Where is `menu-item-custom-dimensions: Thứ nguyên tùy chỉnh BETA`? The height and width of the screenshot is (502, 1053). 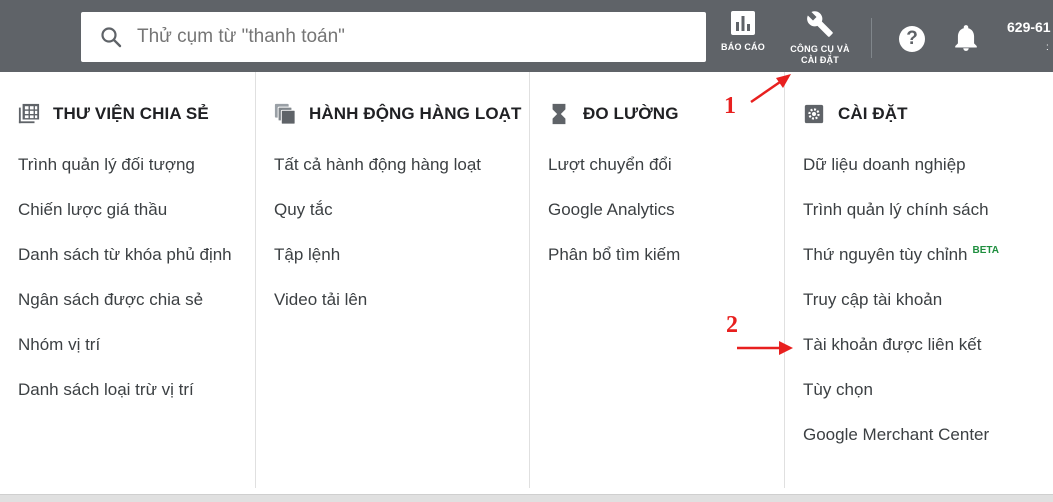 menu-item-custom-dimensions: Thứ nguyên tùy chỉnh BETA is located at coordinates (901, 267).